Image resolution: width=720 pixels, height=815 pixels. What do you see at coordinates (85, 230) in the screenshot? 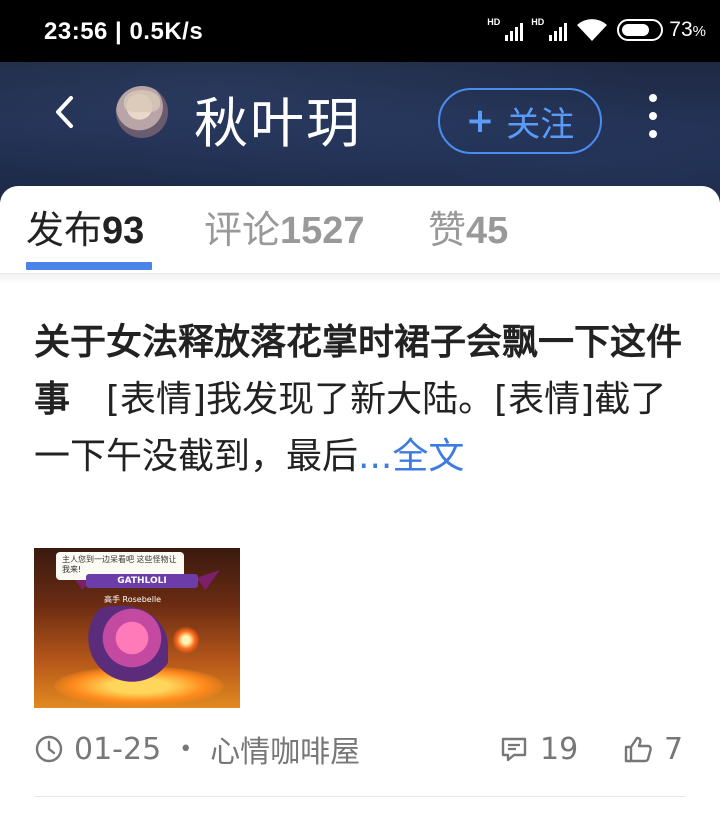
I see `tab-posts: 发布93` at bounding box center [85, 230].